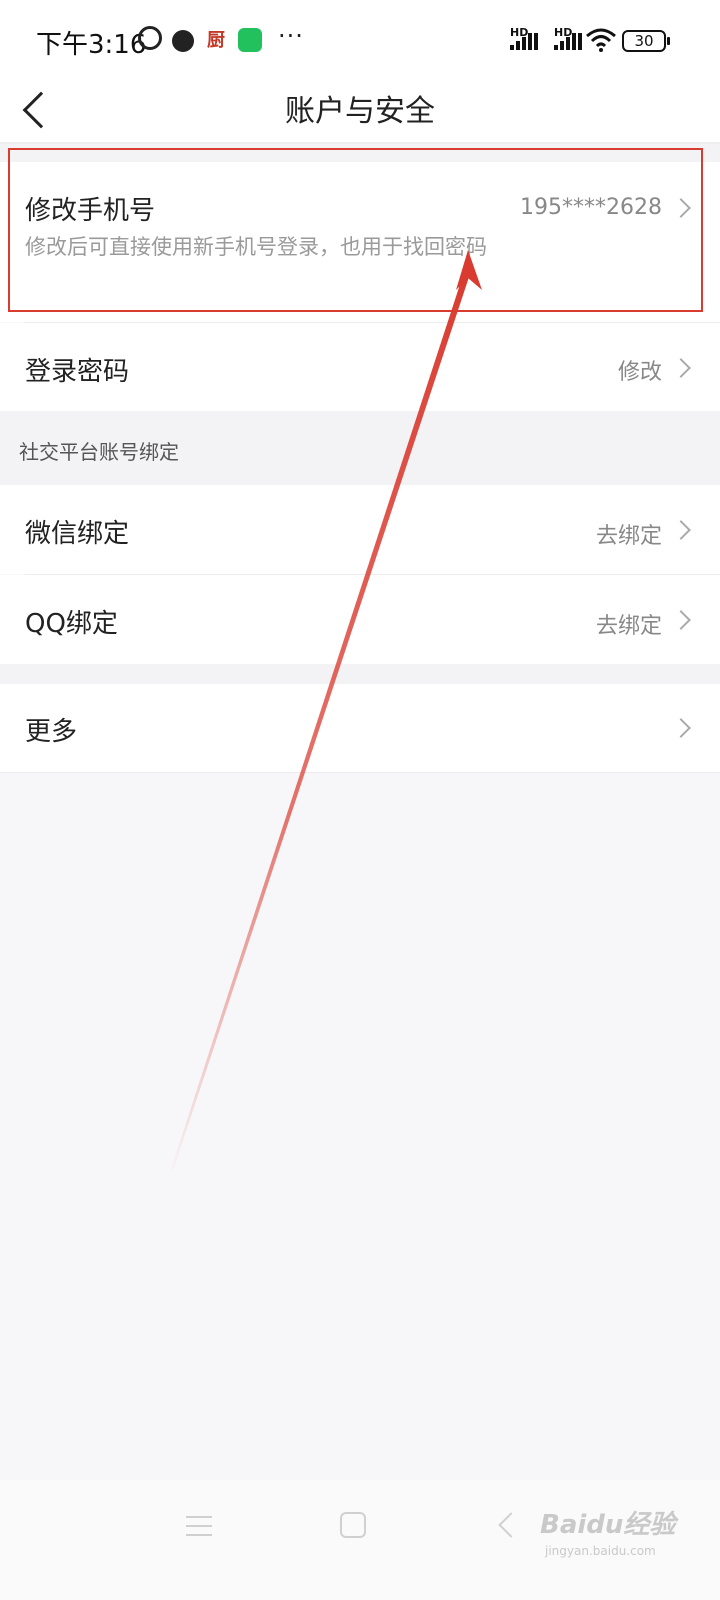 The width and height of the screenshot is (720, 1600). What do you see at coordinates (608, 1525) in the screenshot?
I see `baidu-watermark: Baidu经验` at bounding box center [608, 1525].